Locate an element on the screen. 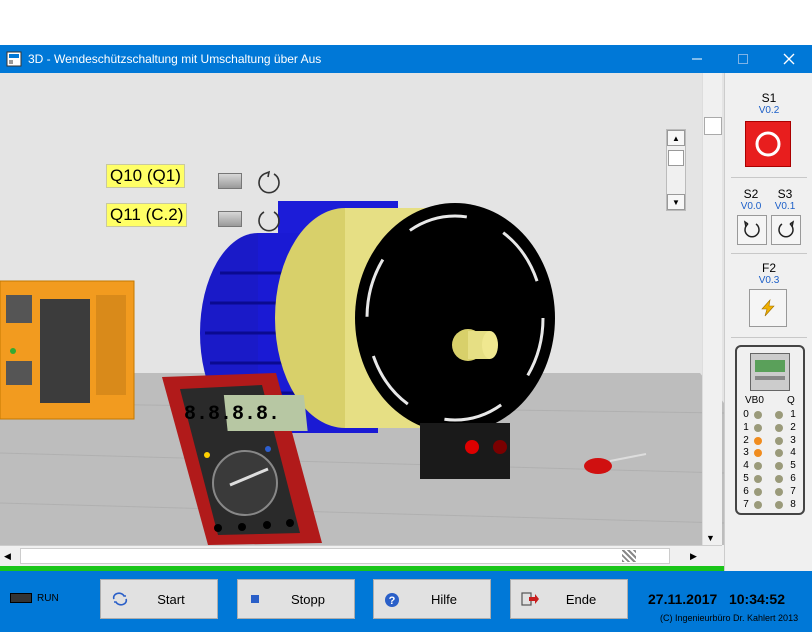  maximize-icon is located at coordinates (743, 59).